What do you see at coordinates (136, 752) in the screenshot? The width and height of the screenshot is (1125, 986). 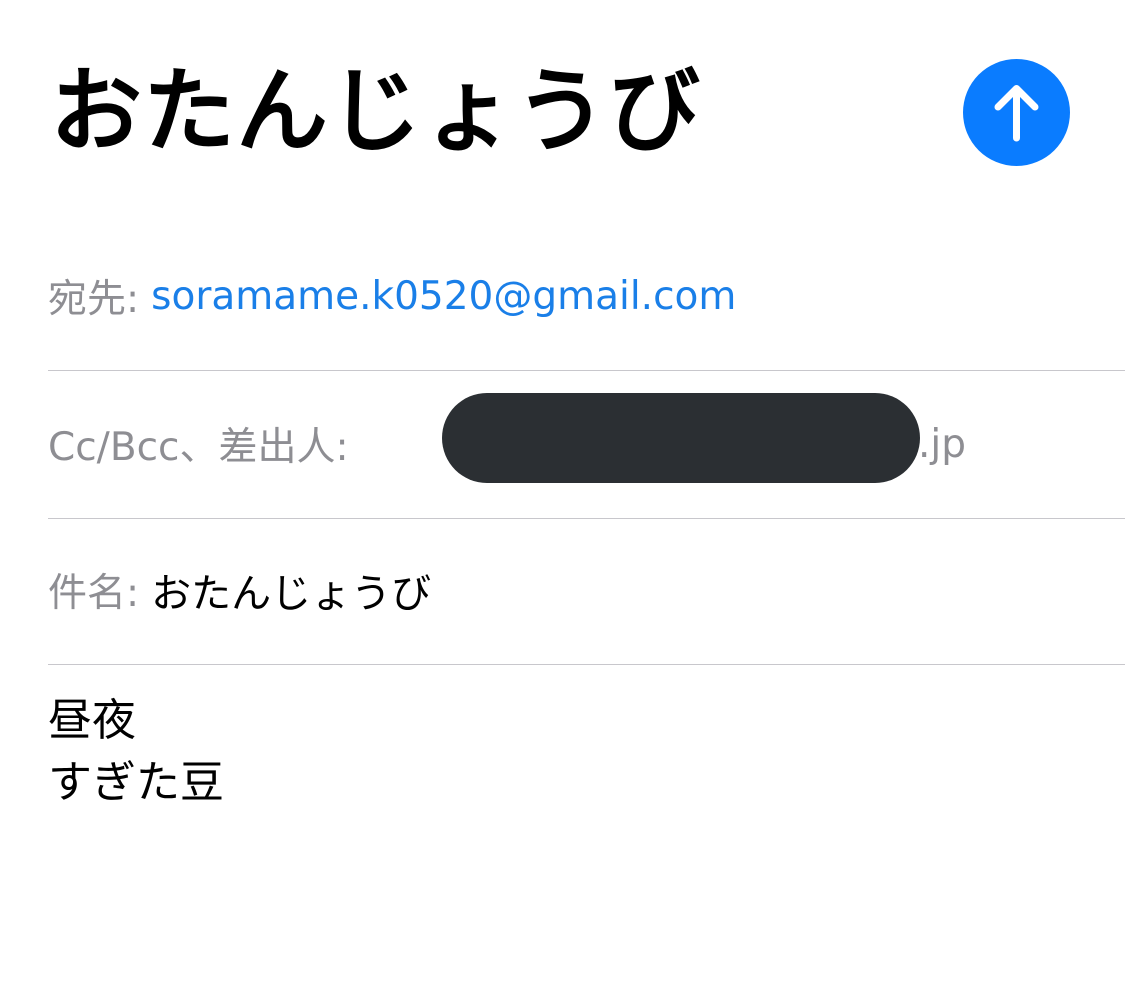 I see `message-body: 昼夜 すぎた豆` at bounding box center [136, 752].